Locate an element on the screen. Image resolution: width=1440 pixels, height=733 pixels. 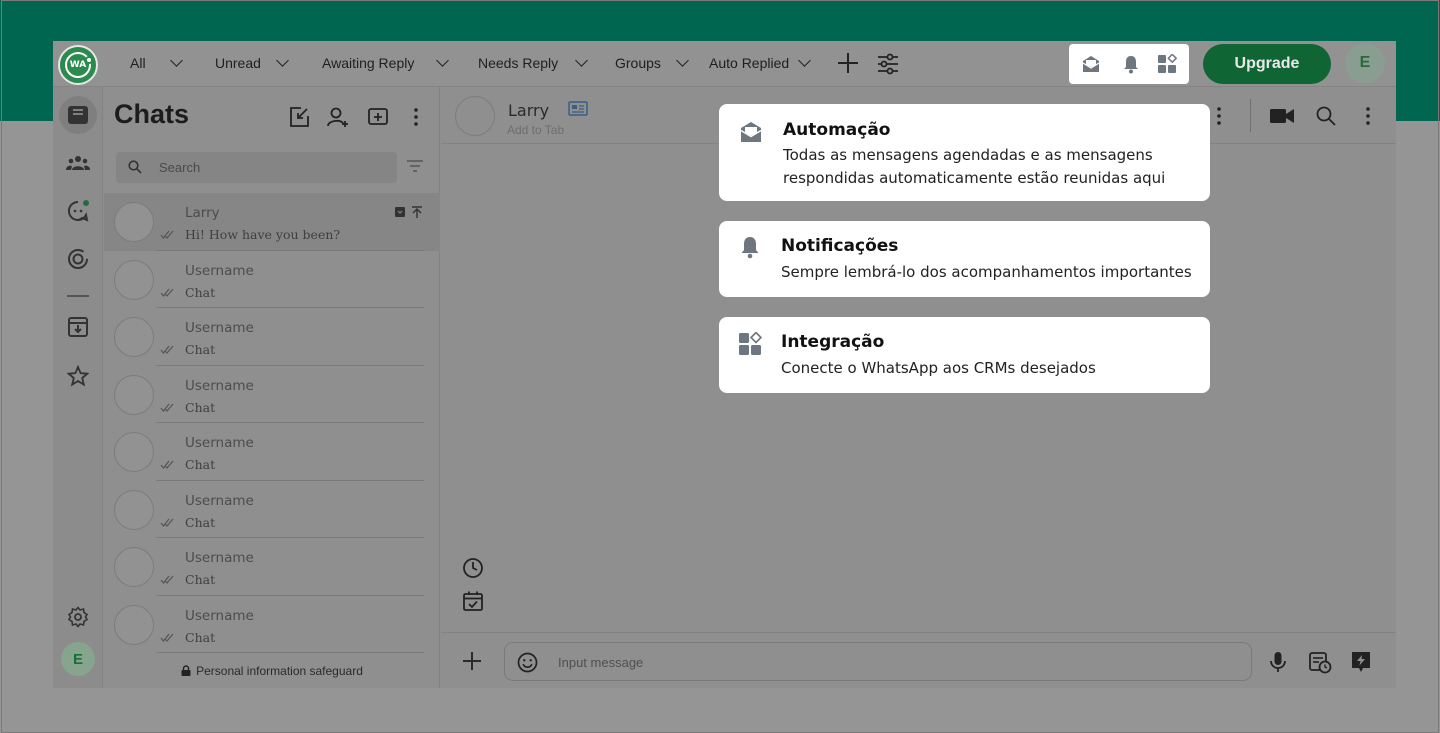
filter-tab-label: Awaiting Reply is located at coordinates (368, 63).